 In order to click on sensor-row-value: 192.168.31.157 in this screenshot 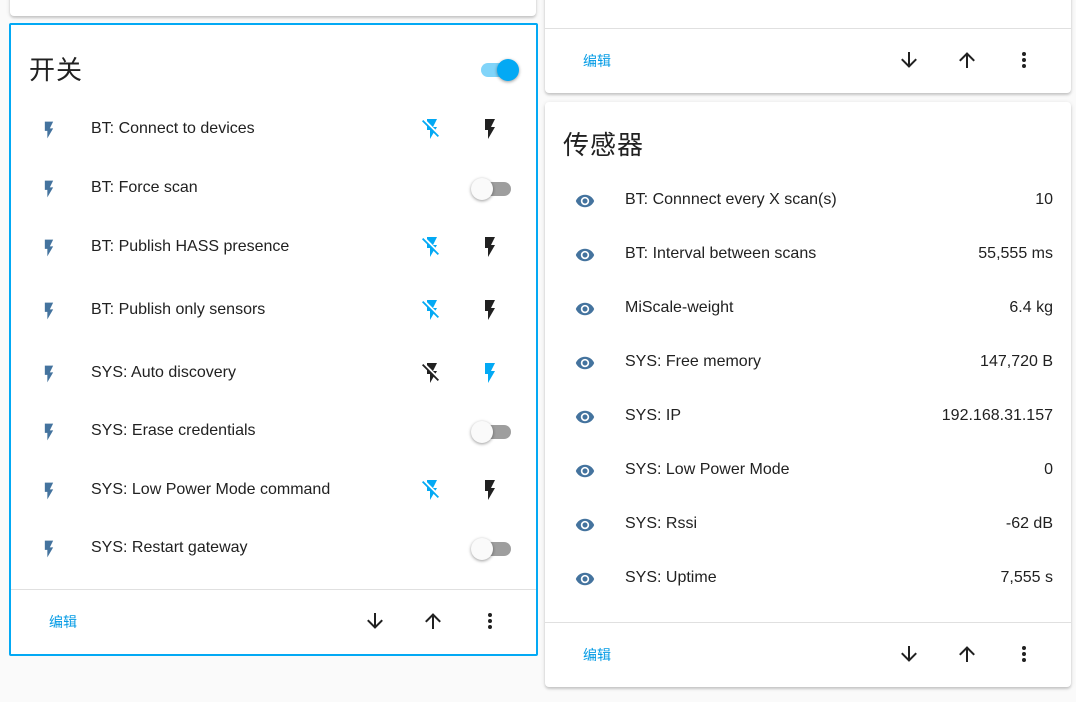, I will do `click(997, 415)`.